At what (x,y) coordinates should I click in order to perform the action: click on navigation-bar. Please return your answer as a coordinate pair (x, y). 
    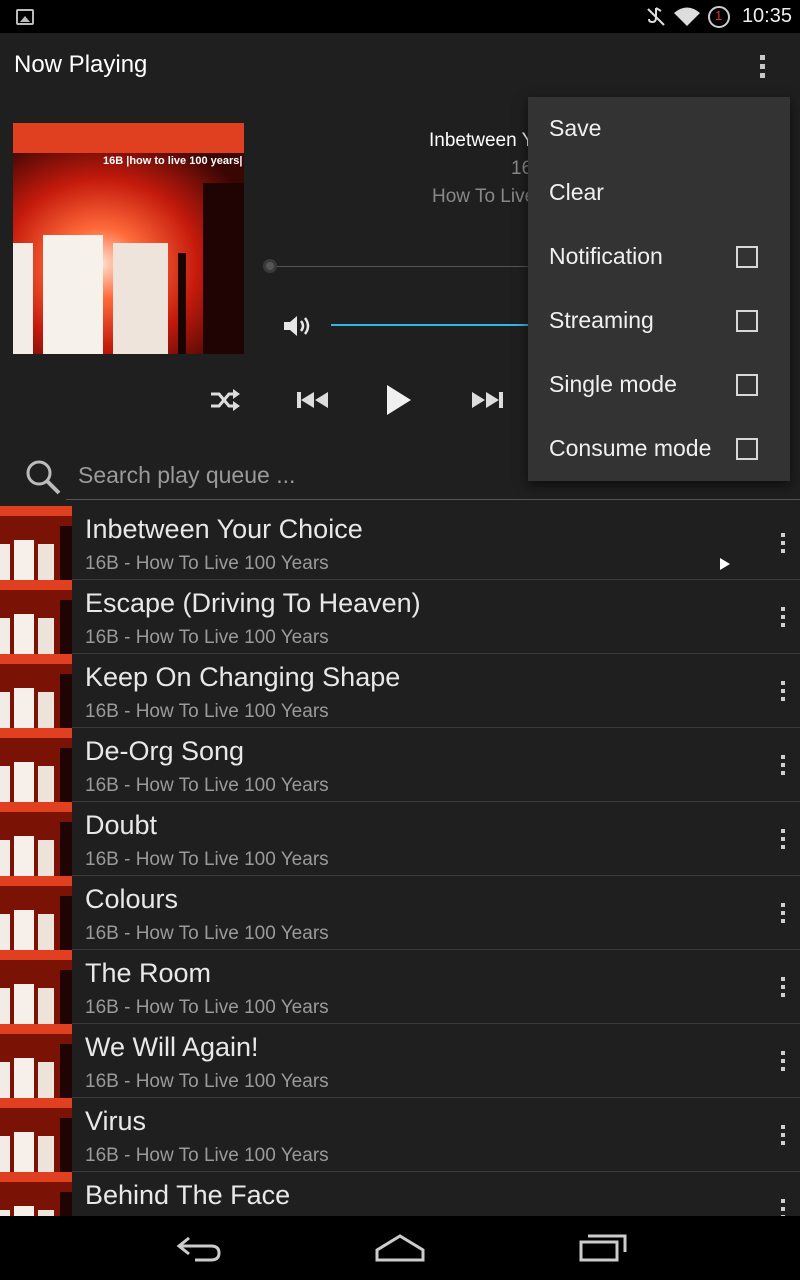
    Looking at the image, I should click on (400, 1248).